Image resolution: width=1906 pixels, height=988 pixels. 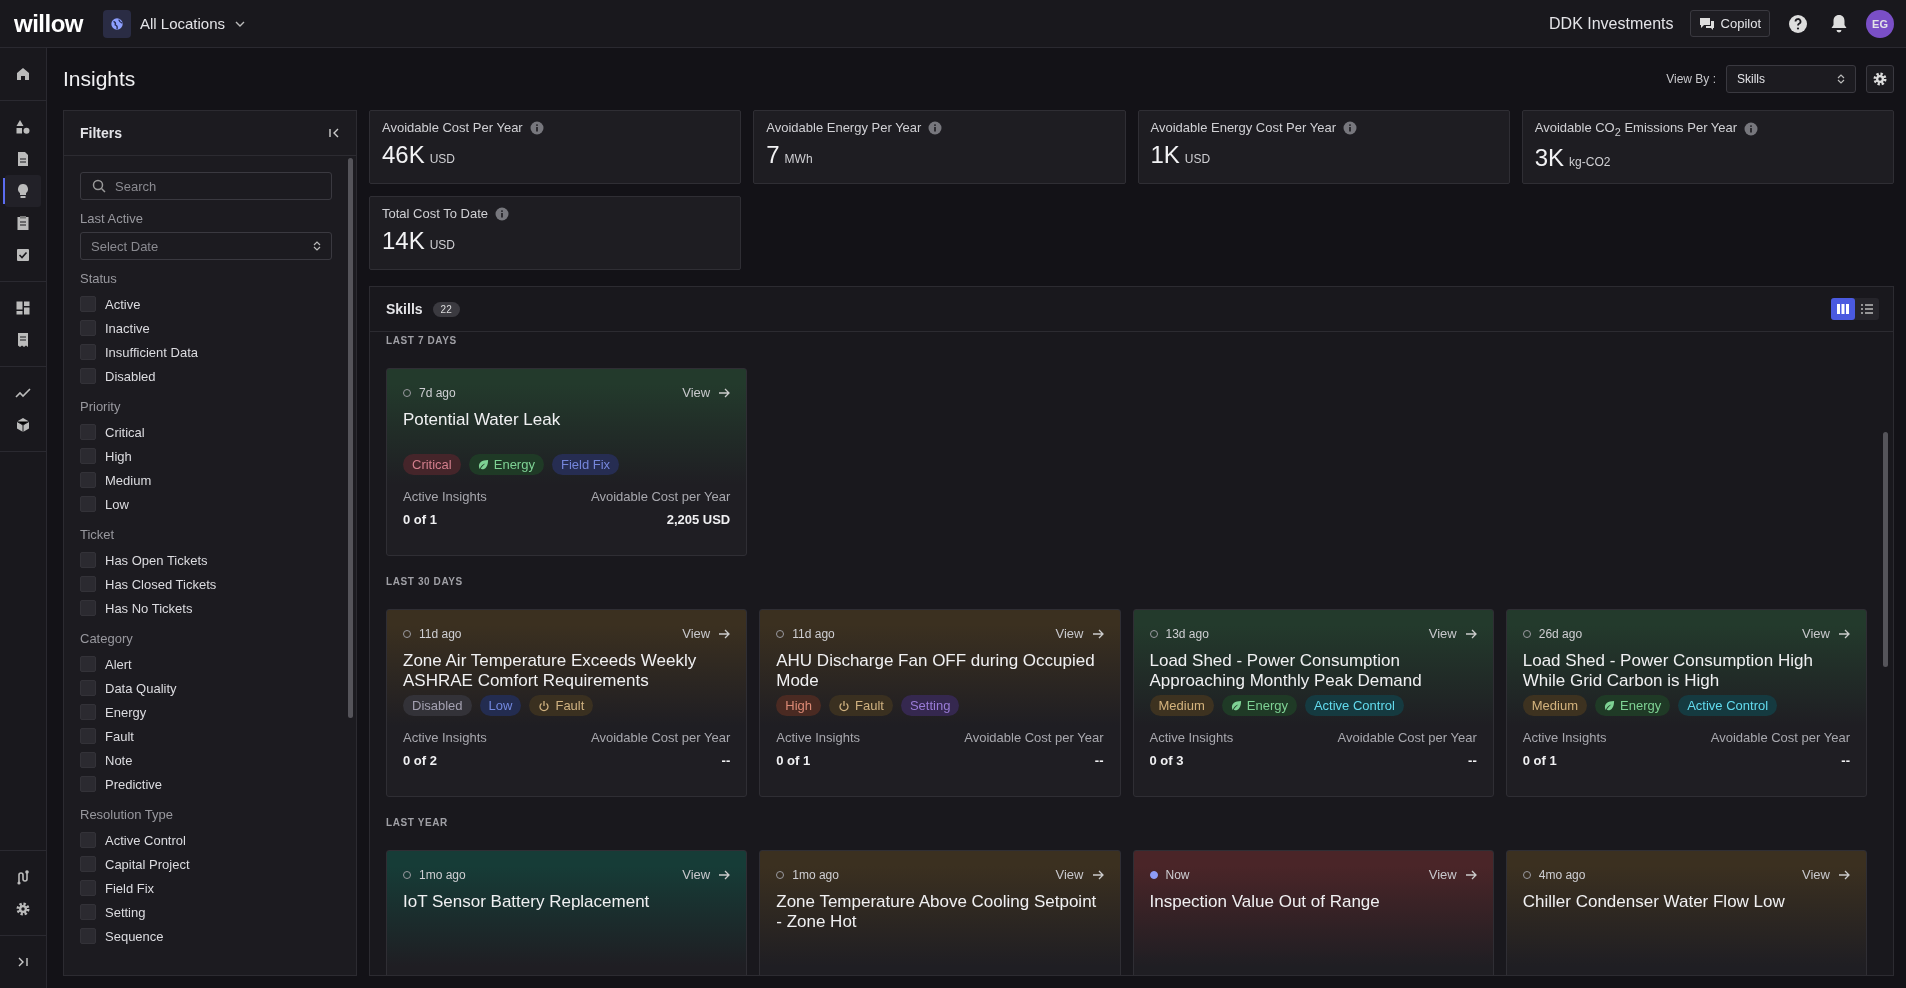 I want to click on metric-unit: USD, so click(x=1197, y=159).